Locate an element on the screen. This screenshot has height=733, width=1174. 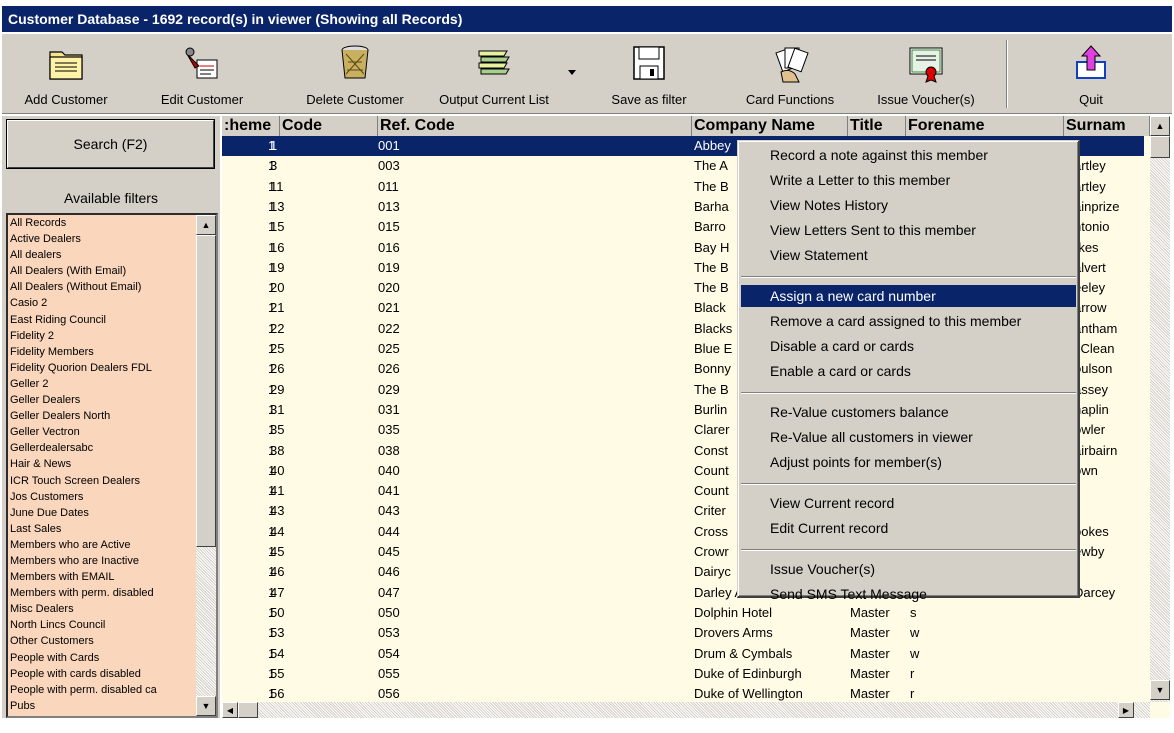
menu-item: View Letters Sent to this member is located at coordinates (908, 230).